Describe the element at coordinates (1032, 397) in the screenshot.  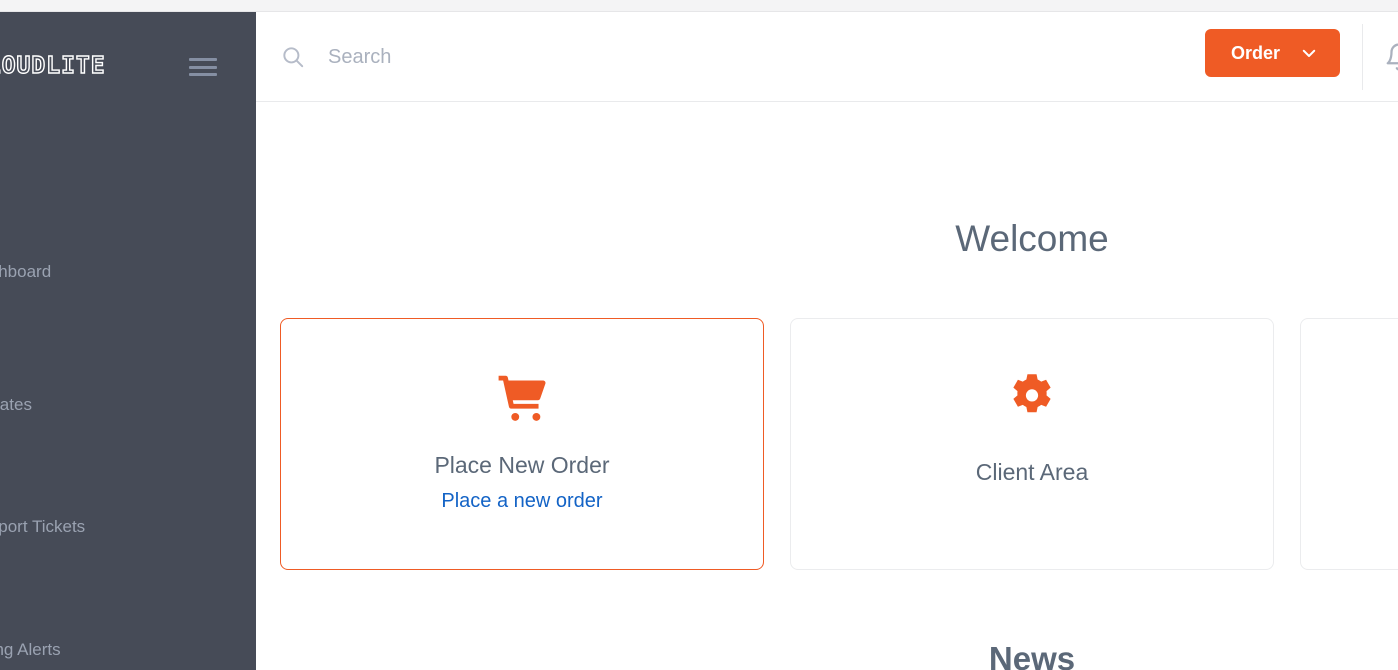
I see `gear-icon` at that location.